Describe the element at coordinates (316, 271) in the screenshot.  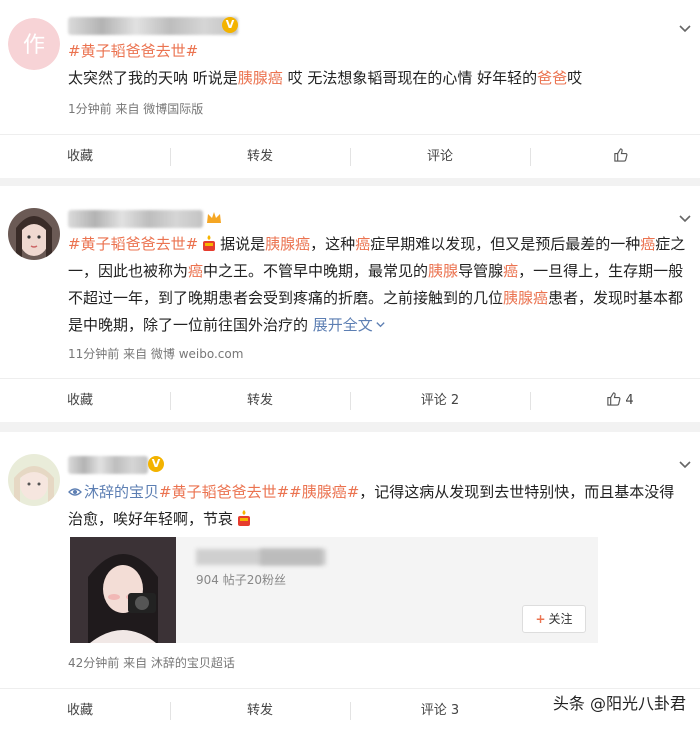
I see `text-segment: 中之王。不管早中晚期，最常见的` at that location.